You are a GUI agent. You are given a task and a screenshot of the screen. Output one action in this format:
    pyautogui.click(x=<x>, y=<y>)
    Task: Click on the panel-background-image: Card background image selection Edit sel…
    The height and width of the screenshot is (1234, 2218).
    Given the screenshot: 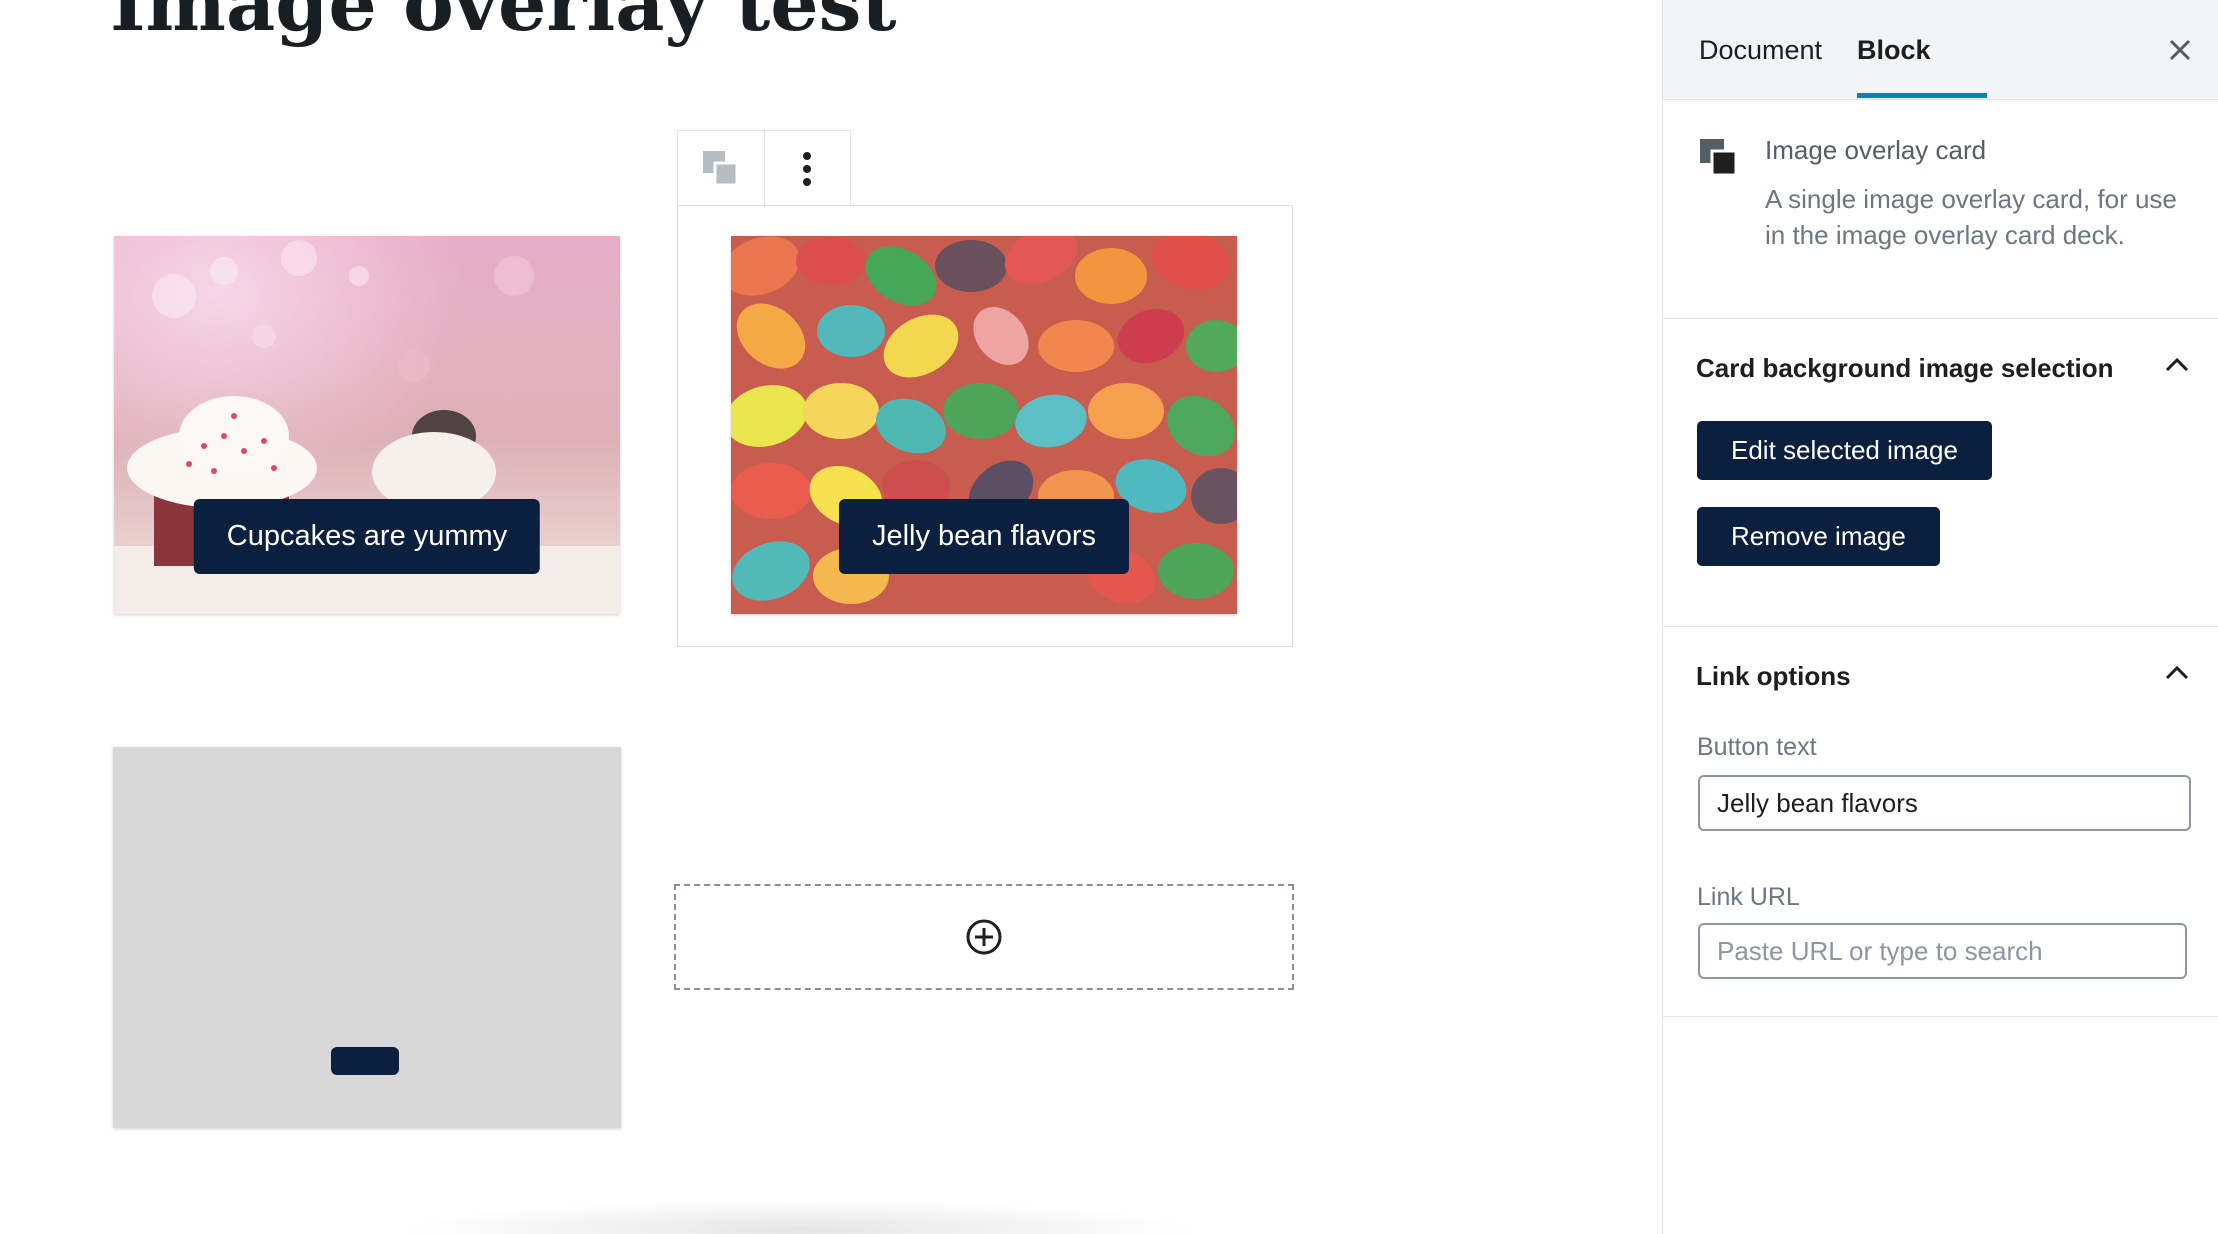 What is the action you would take?
    pyautogui.click(x=1940, y=473)
    